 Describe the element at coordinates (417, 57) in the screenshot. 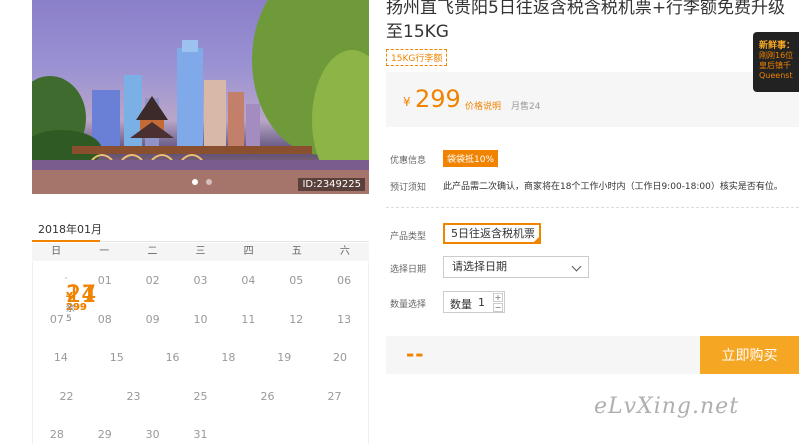

I see `luggage-tag: 15KG行李额` at that location.